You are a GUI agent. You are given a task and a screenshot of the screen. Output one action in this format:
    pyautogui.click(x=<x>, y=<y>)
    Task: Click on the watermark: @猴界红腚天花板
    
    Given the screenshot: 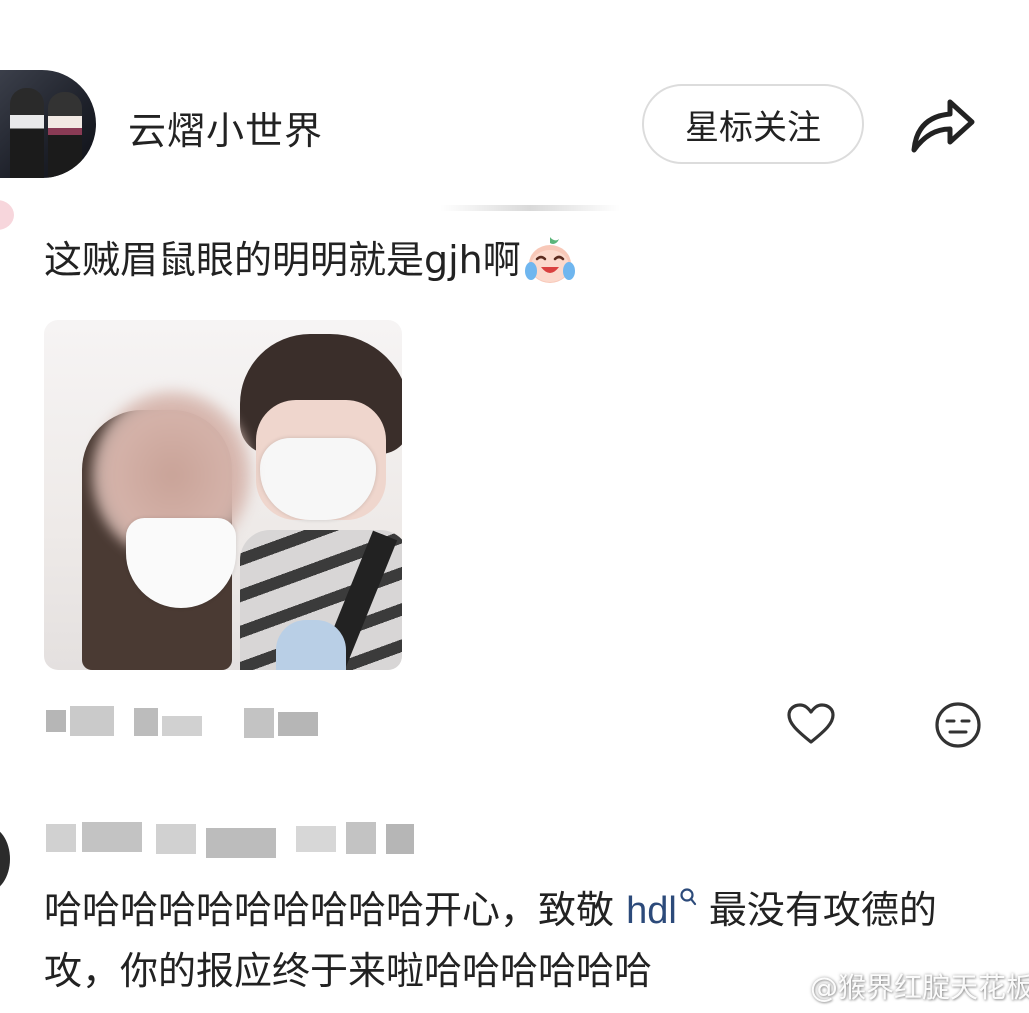 What is the action you would take?
    pyautogui.click(x=901, y=986)
    